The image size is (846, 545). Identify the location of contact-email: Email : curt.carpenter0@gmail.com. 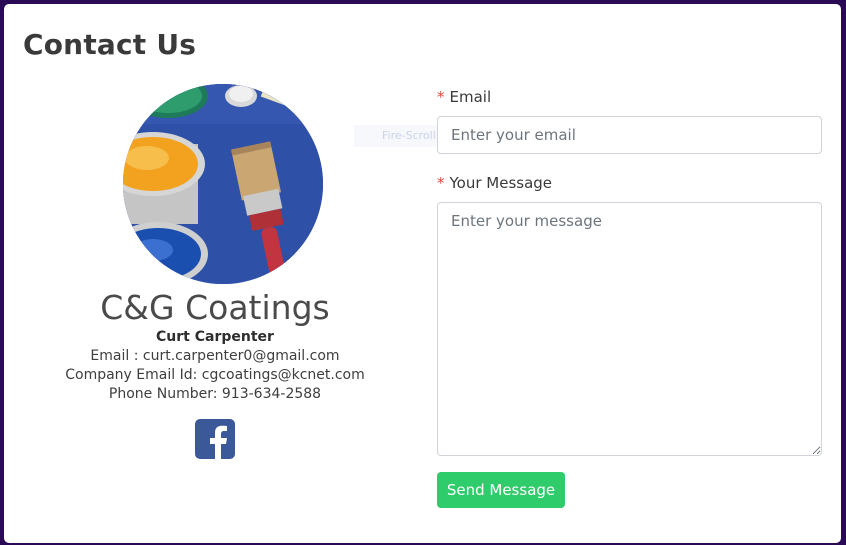
(215, 356).